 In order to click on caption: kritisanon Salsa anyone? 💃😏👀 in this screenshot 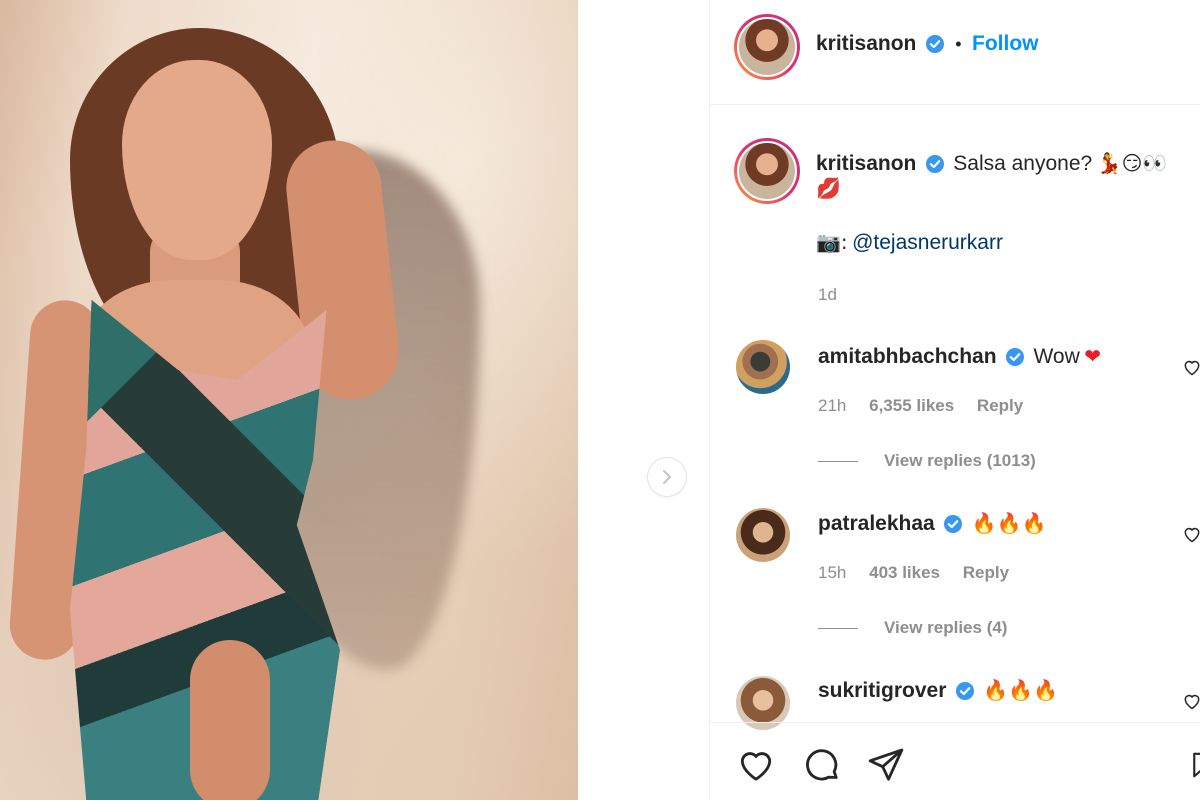, I will do `click(1001, 164)`.